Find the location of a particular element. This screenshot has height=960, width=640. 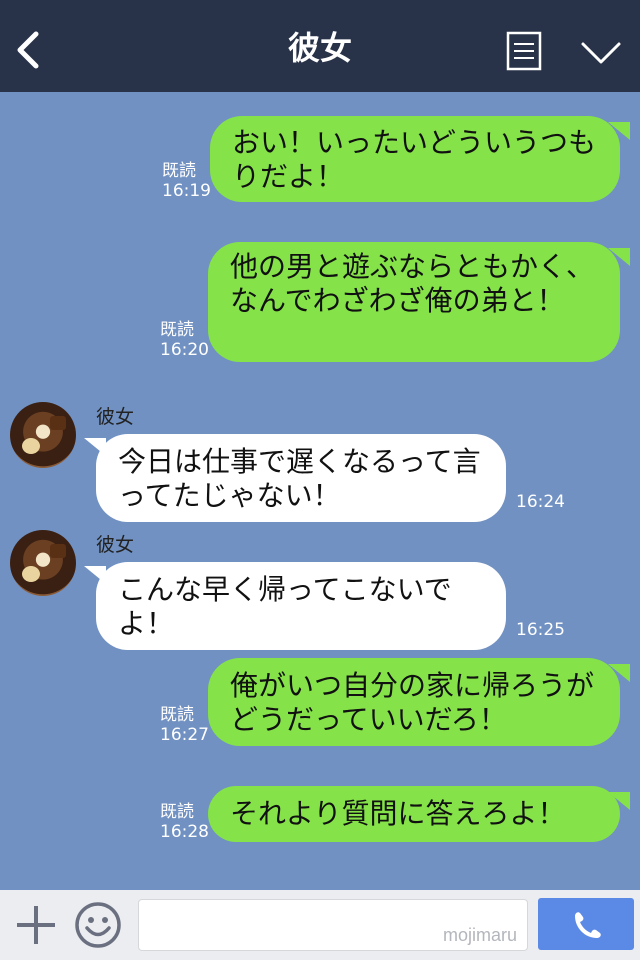

call-button is located at coordinates (586, 924).